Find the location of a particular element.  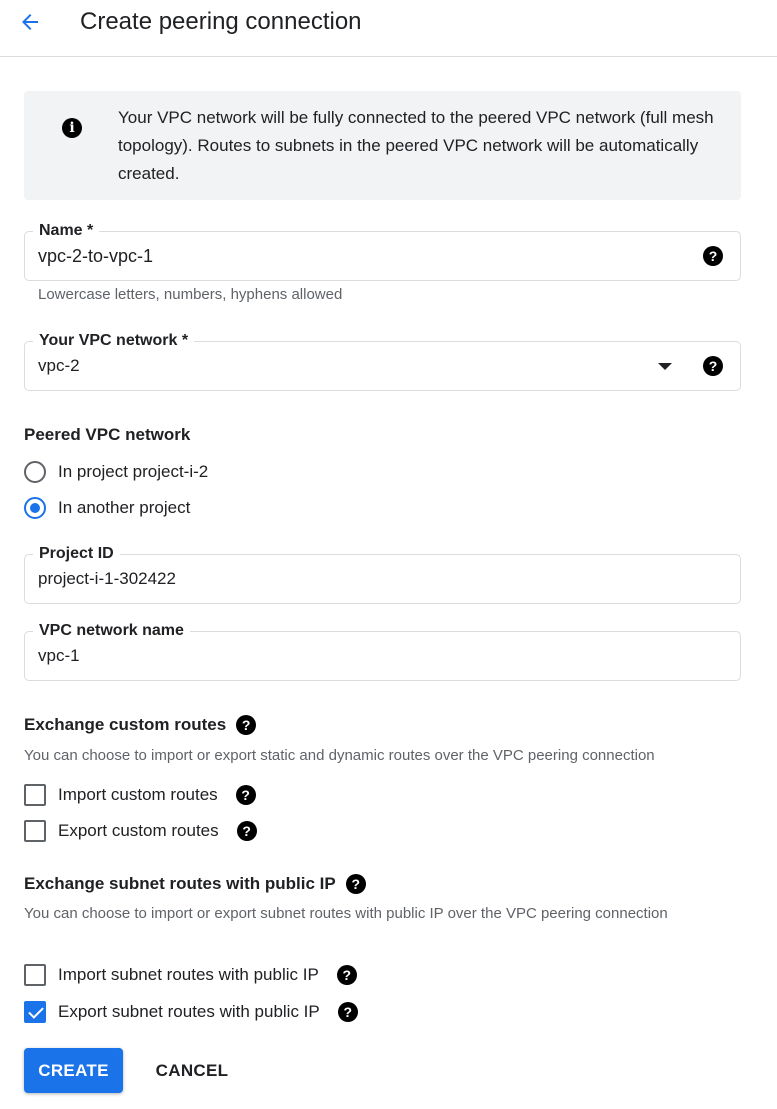

project-id-field: Project ID project-i-1-302422 is located at coordinates (382, 573).